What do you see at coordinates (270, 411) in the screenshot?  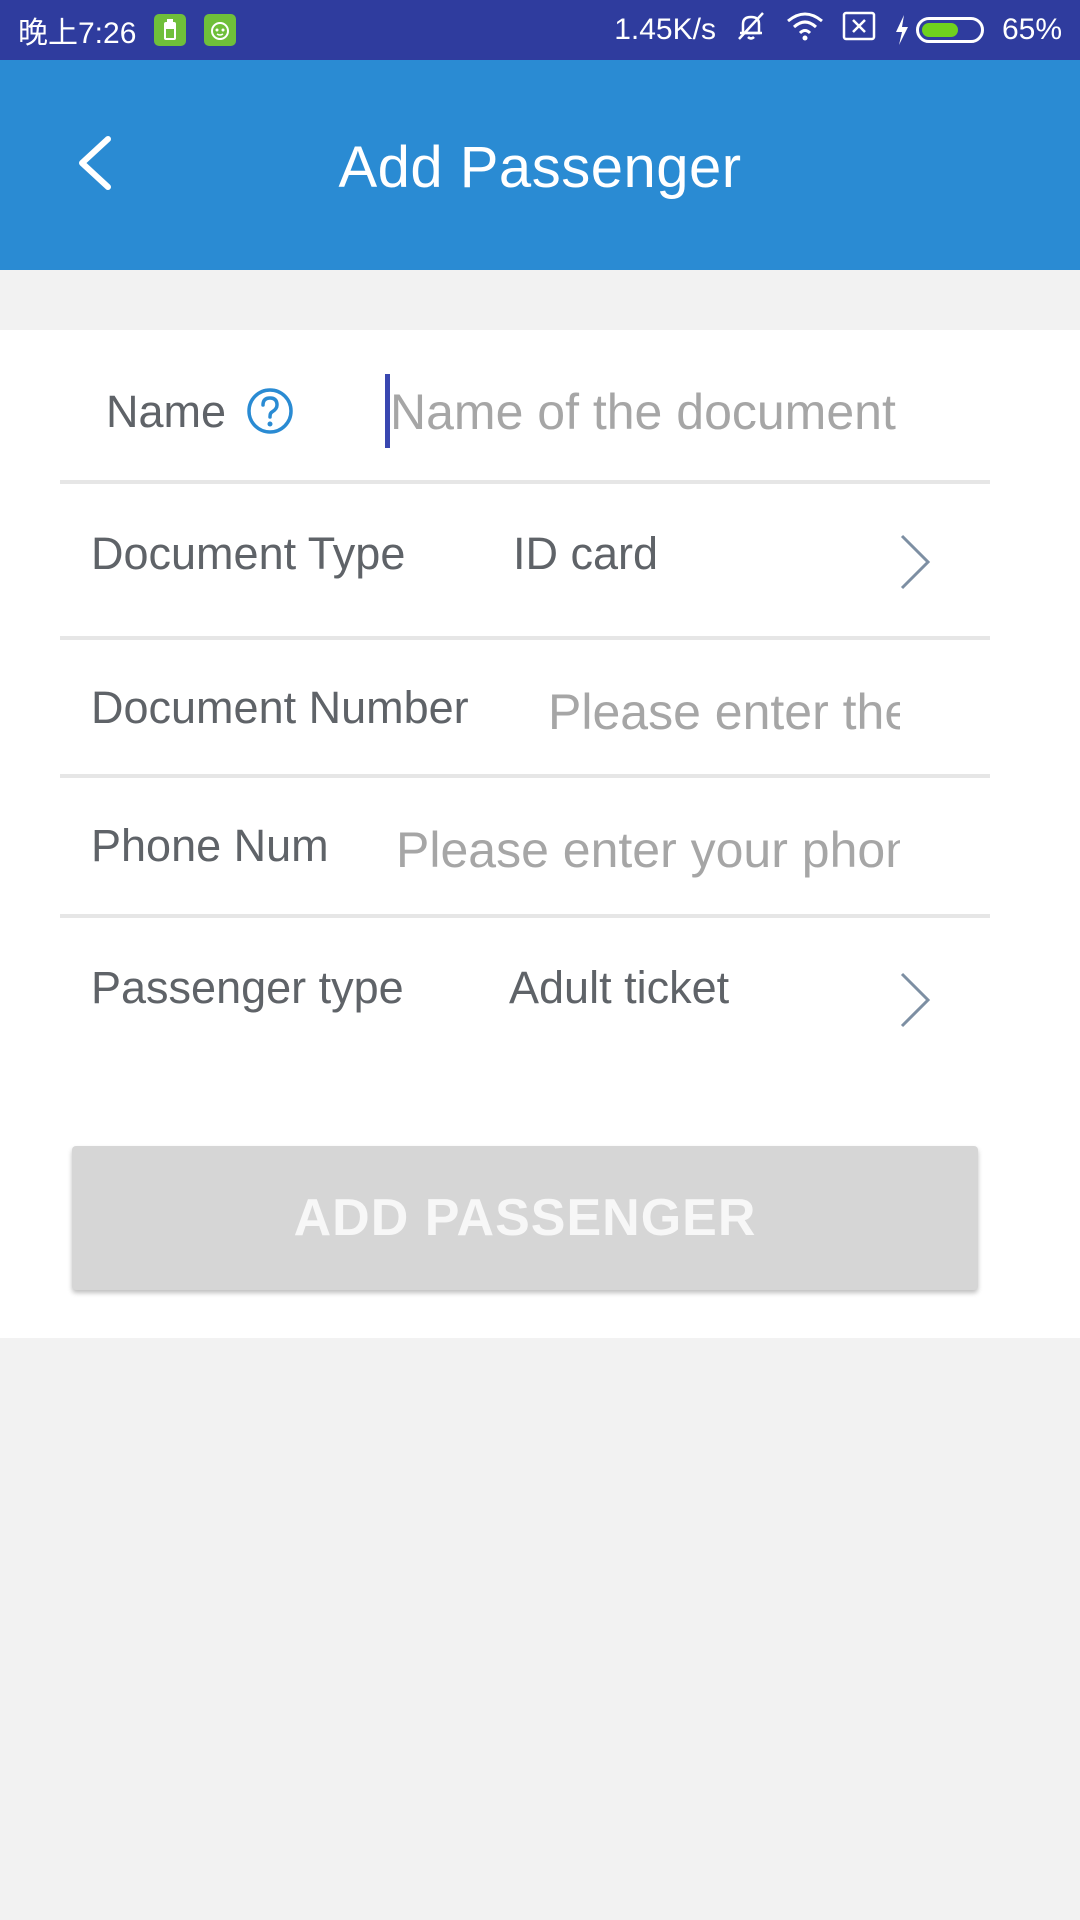 I see `question-circle-icon` at bounding box center [270, 411].